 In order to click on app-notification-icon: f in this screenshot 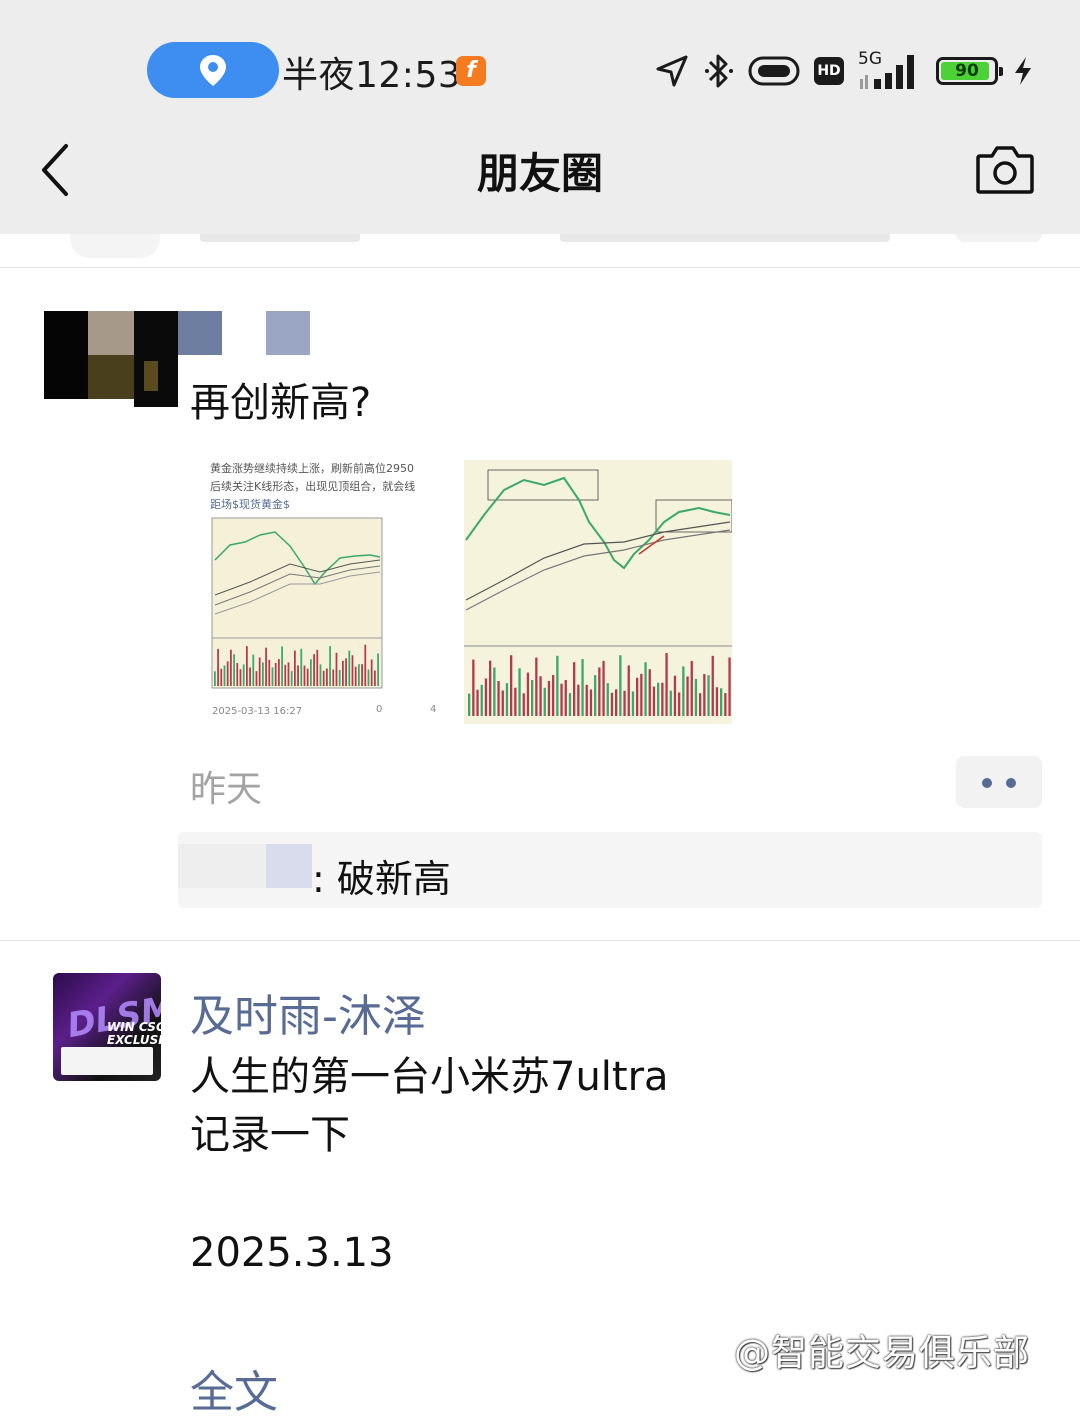, I will do `click(471, 71)`.